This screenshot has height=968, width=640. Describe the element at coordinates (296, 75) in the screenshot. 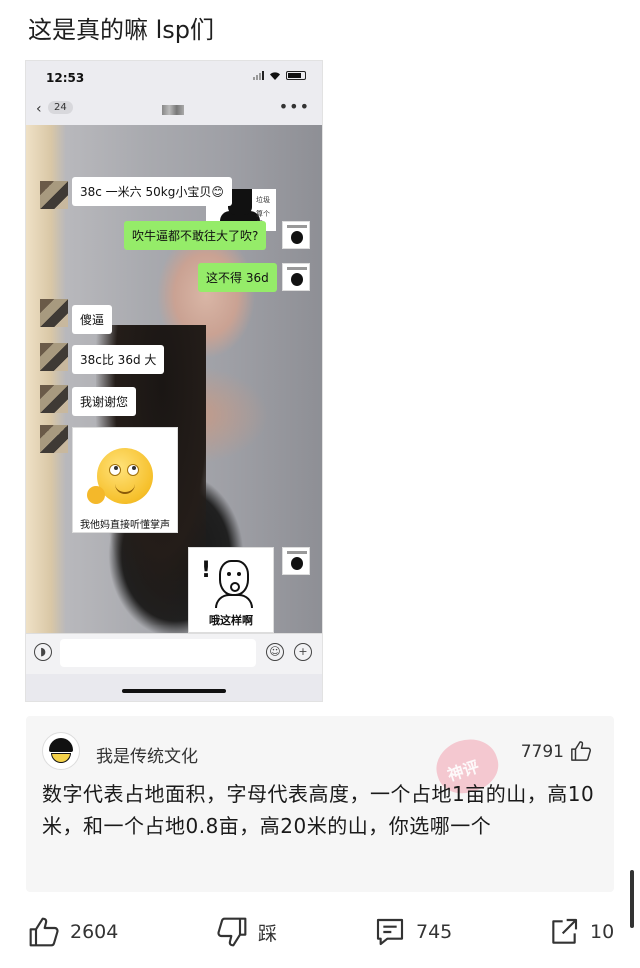

I see `battery-icon` at that location.